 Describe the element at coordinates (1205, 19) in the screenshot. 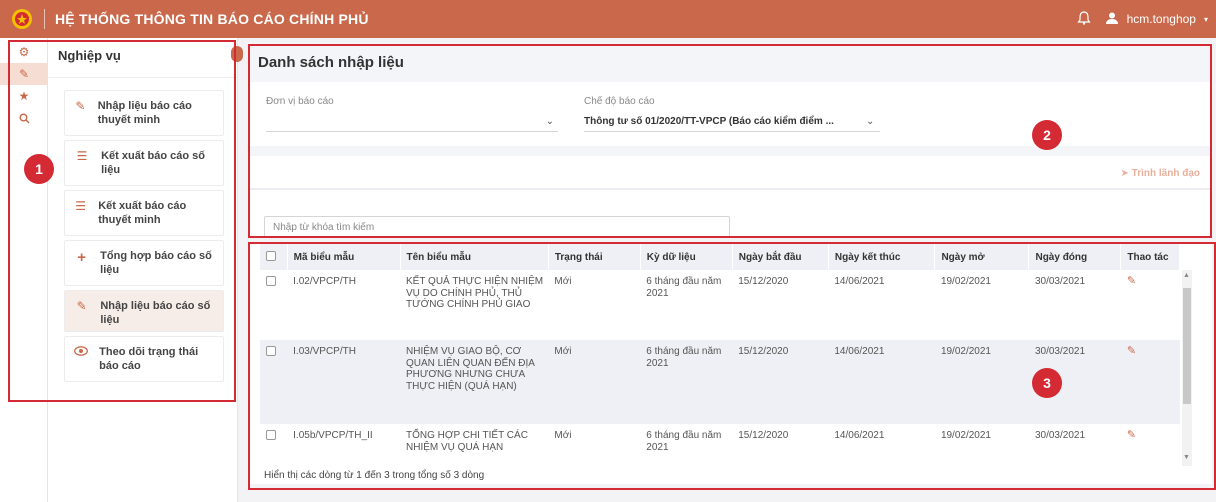

I see `chevron-down-icon: ▾` at that location.